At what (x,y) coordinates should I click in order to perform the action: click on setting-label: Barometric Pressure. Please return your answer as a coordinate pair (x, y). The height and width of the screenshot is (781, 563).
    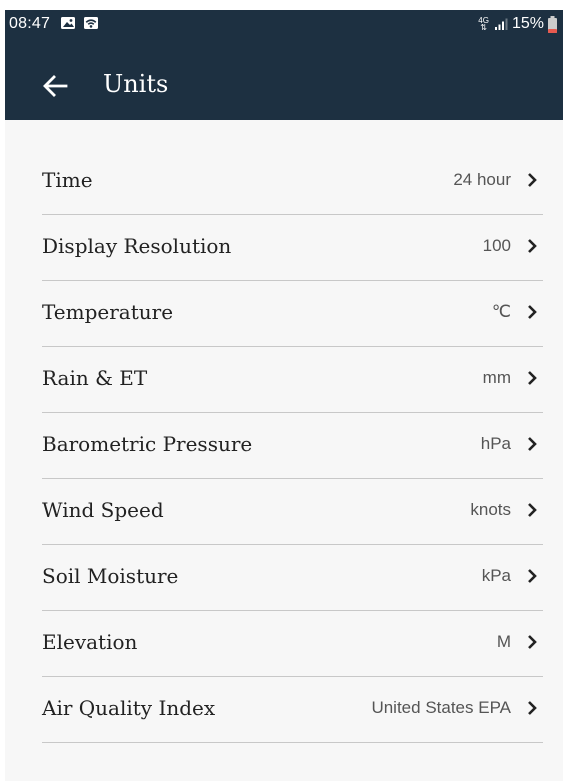
    Looking at the image, I should click on (147, 443).